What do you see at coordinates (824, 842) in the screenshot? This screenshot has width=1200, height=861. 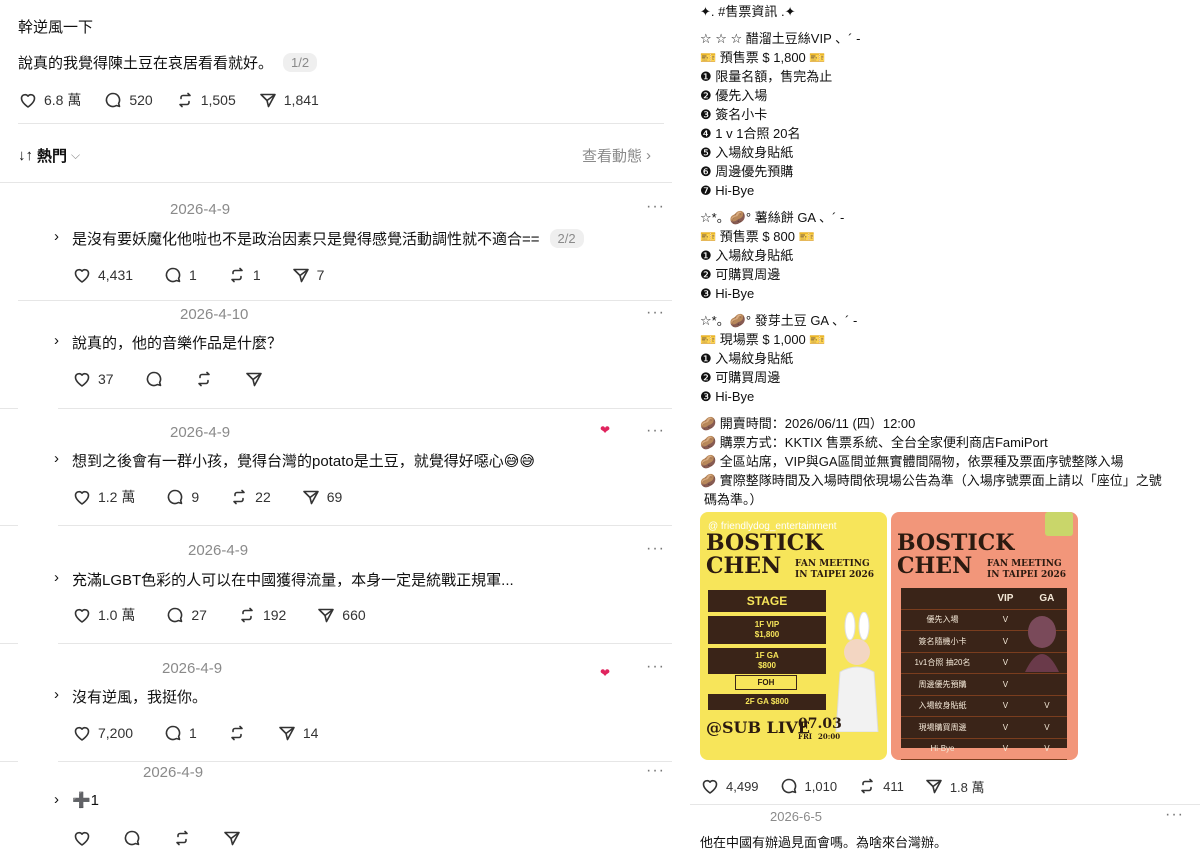 I see `reply-text: 他在中國有辦過見面會嗎。為啥來台灣辦。` at bounding box center [824, 842].